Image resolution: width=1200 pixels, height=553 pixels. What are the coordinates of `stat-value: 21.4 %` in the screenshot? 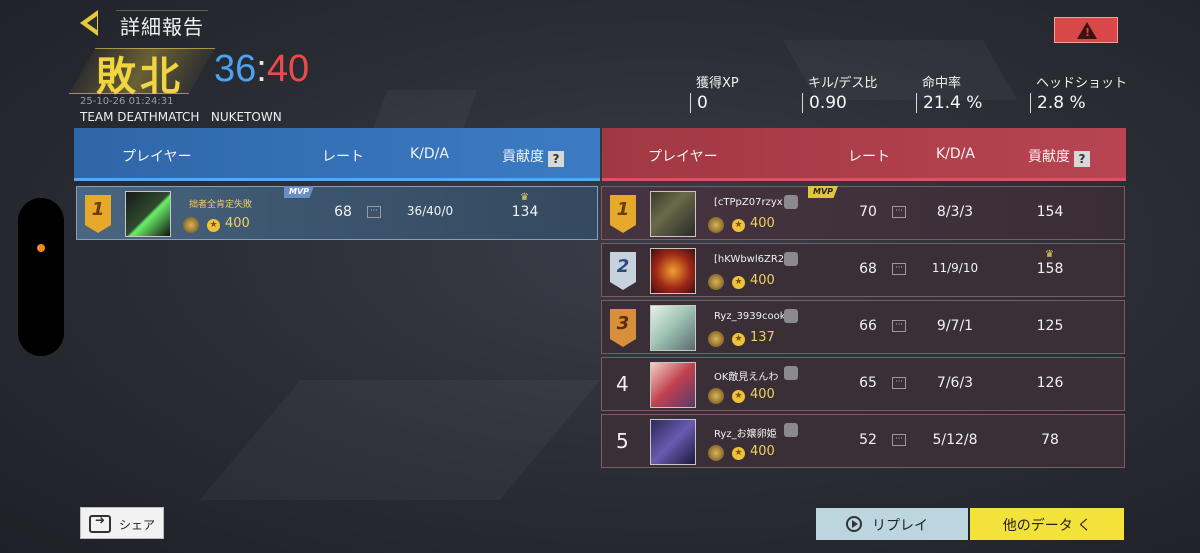 It's located at (949, 103).